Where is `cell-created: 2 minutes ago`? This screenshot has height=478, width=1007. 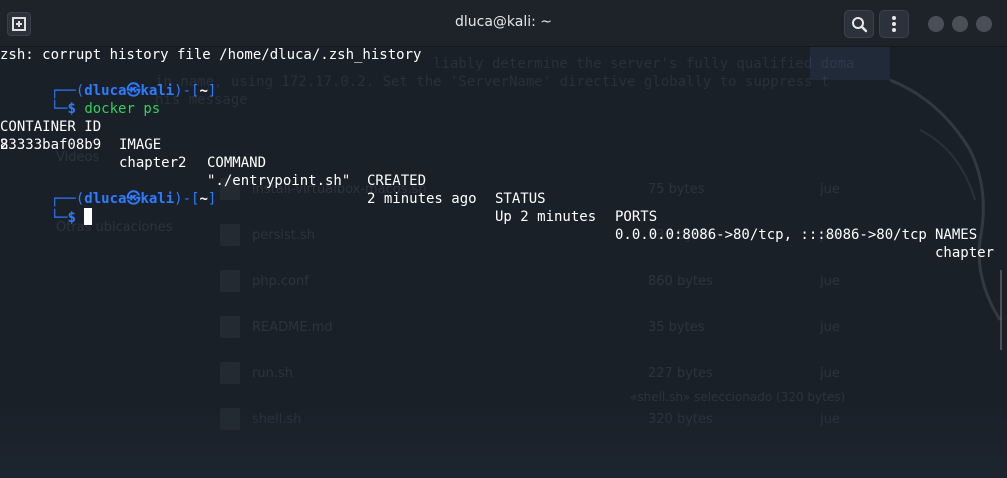 cell-created: 2 minutes ago is located at coordinates (422, 199).